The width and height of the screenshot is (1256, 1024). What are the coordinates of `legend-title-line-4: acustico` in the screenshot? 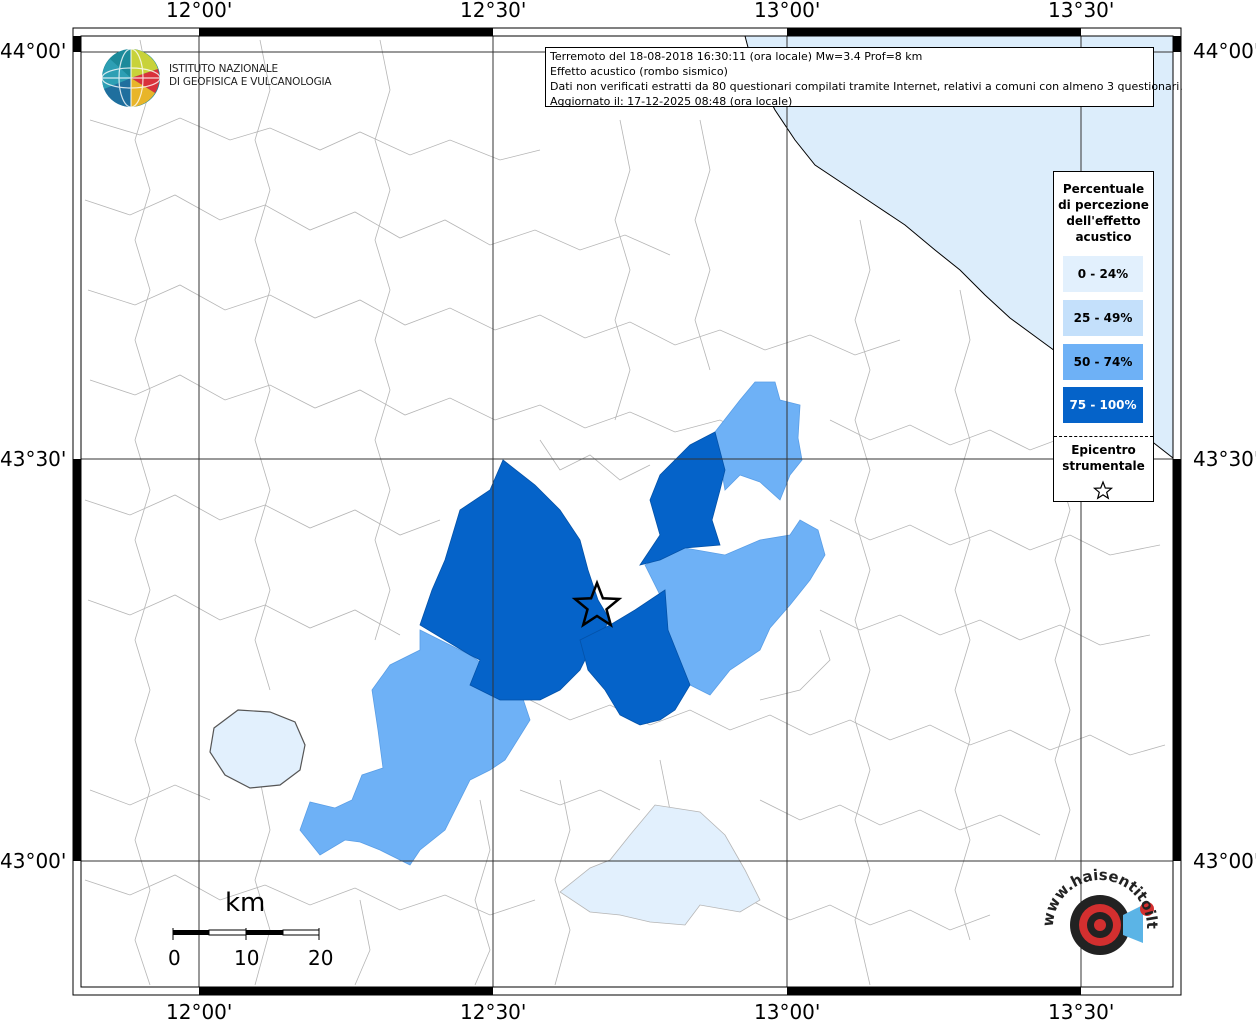 It's located at (1103, 237).